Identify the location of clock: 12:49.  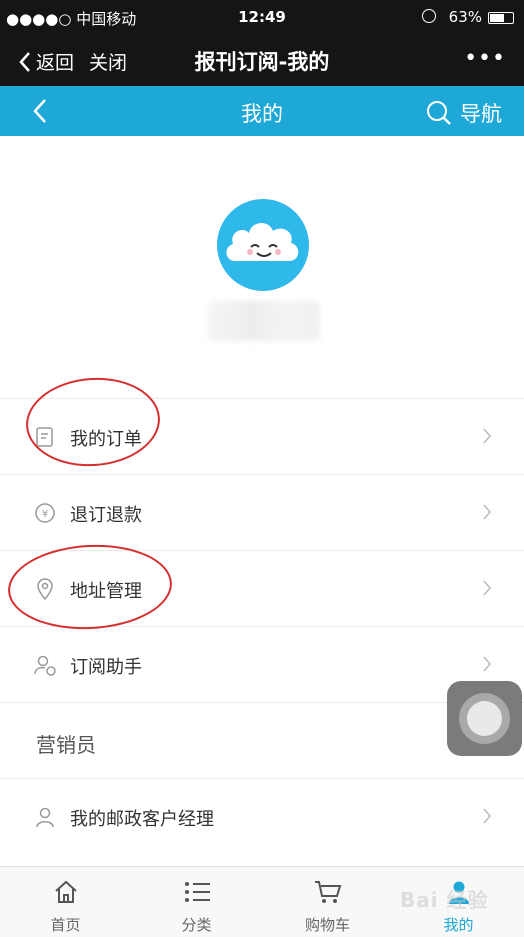
(262, 17).